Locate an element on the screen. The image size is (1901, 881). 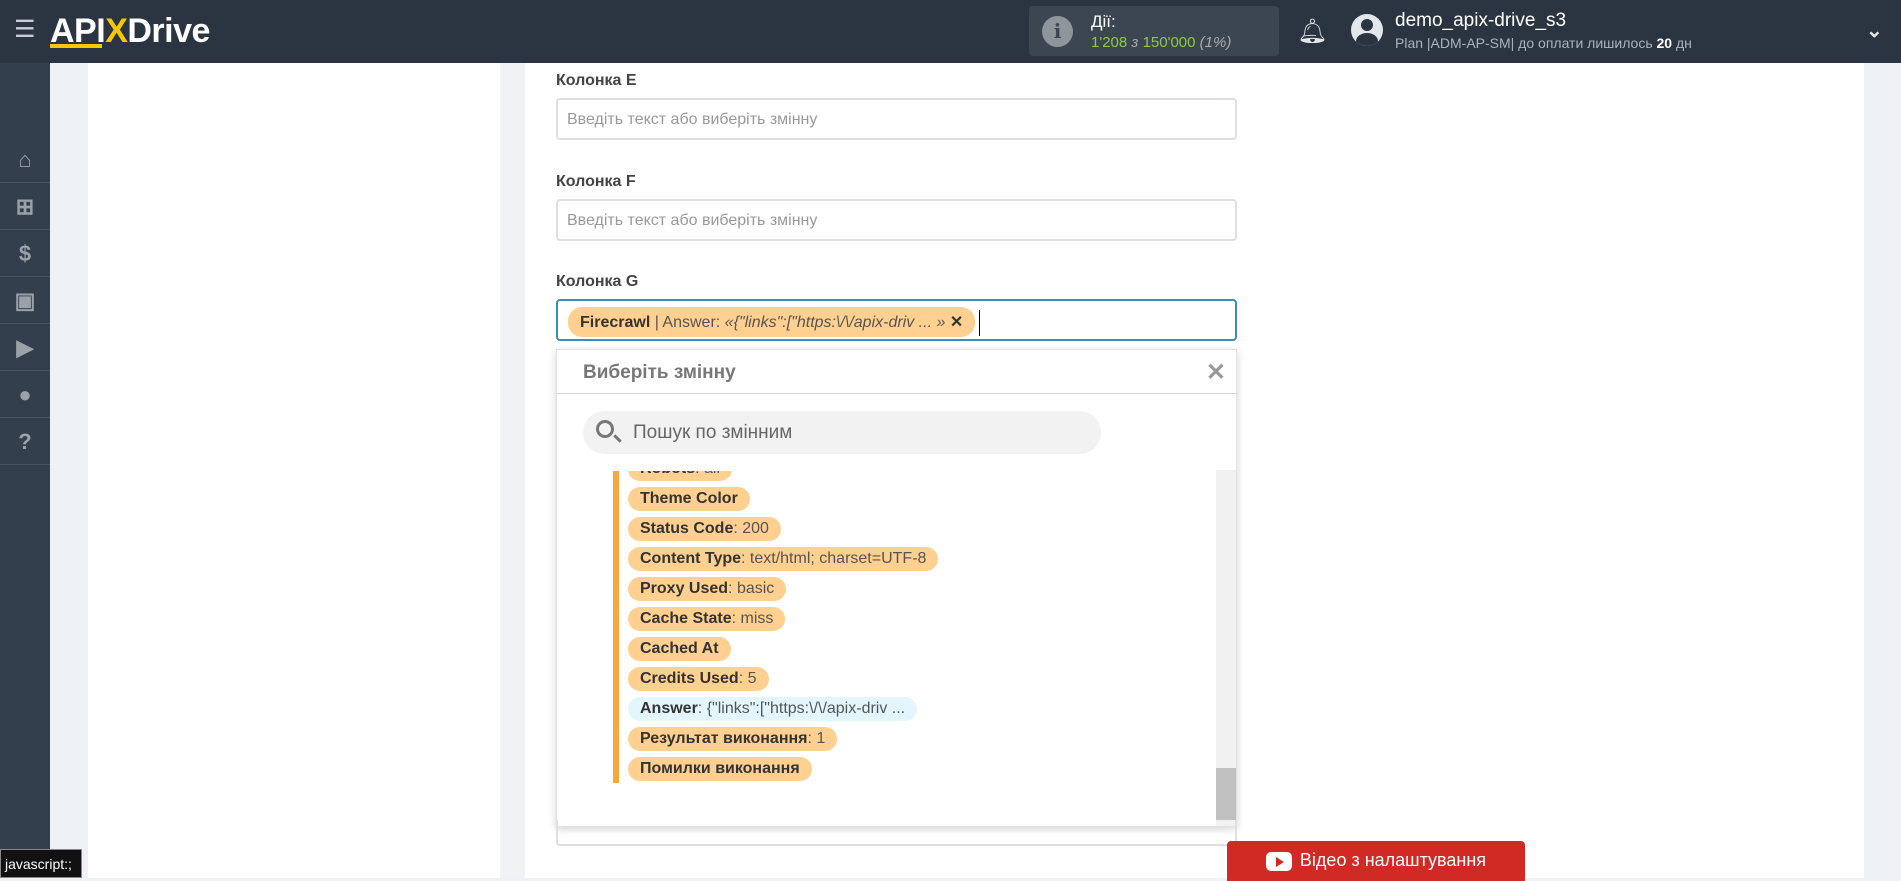
variable-option: Status Code: 200 is located at coordinates (704, 529).